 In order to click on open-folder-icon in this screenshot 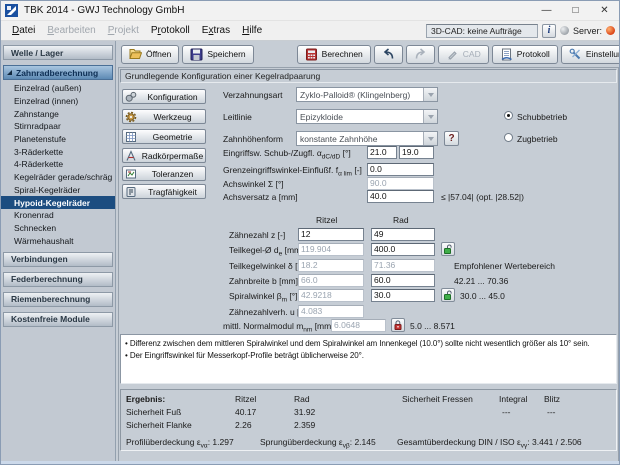, I will do `click(135, 54)`.